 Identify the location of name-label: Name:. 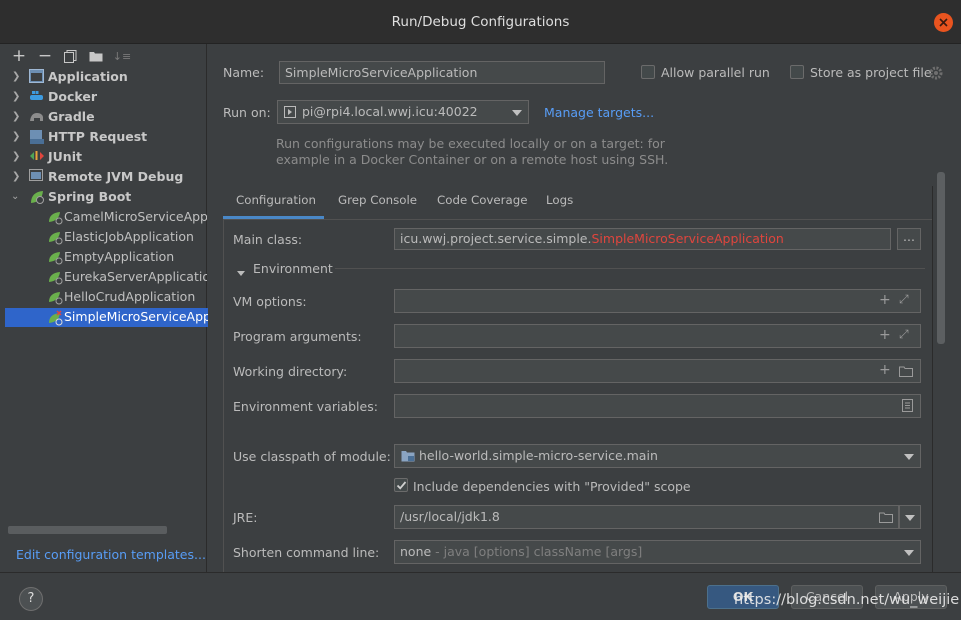
(244, 72).